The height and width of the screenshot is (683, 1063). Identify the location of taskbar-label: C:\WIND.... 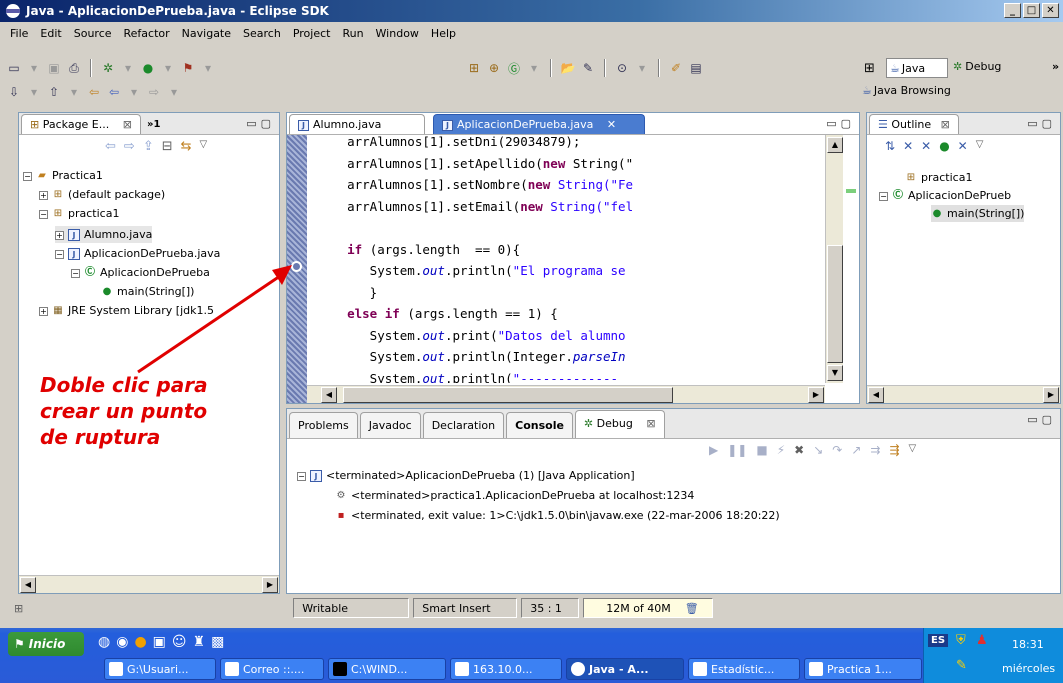
(379, 669).